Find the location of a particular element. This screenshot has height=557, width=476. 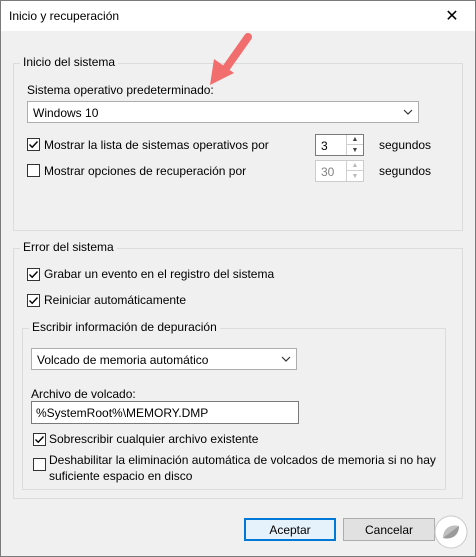

dump-file-input: %SystemRoot%\MEMORY.DMP is located at coordinates (165, 412).